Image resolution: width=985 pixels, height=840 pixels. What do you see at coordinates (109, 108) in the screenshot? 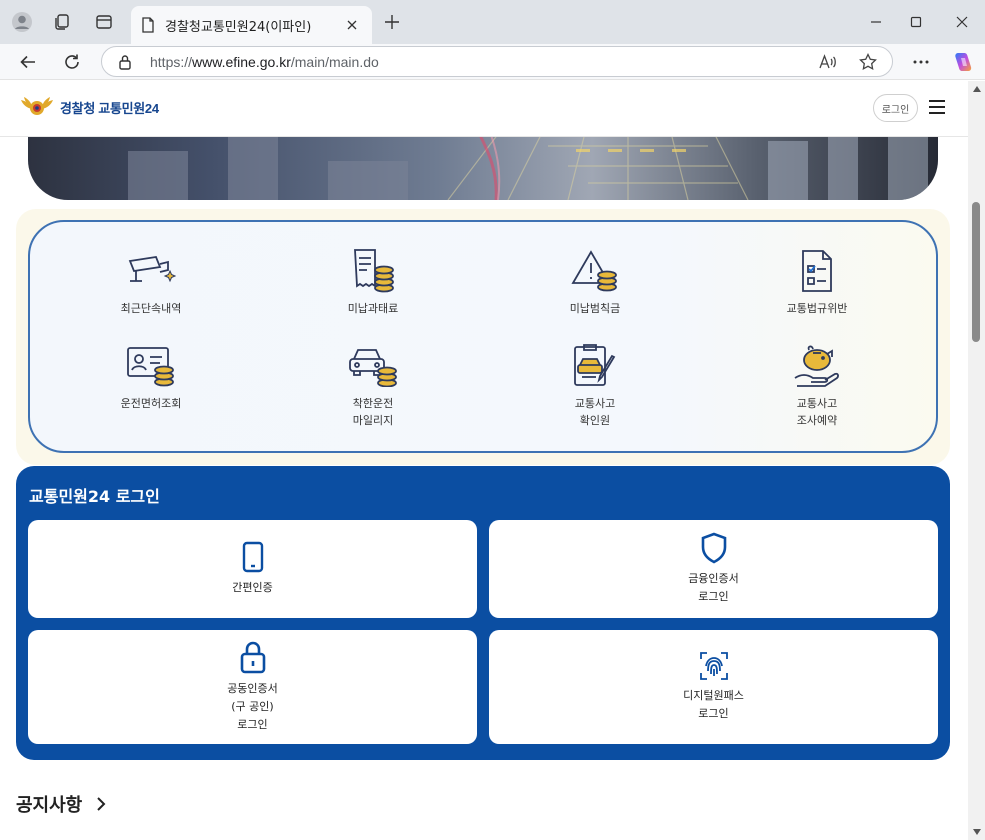
I see `logo-text: 경찰청 교통민원24` at bounding box center [109, 108].